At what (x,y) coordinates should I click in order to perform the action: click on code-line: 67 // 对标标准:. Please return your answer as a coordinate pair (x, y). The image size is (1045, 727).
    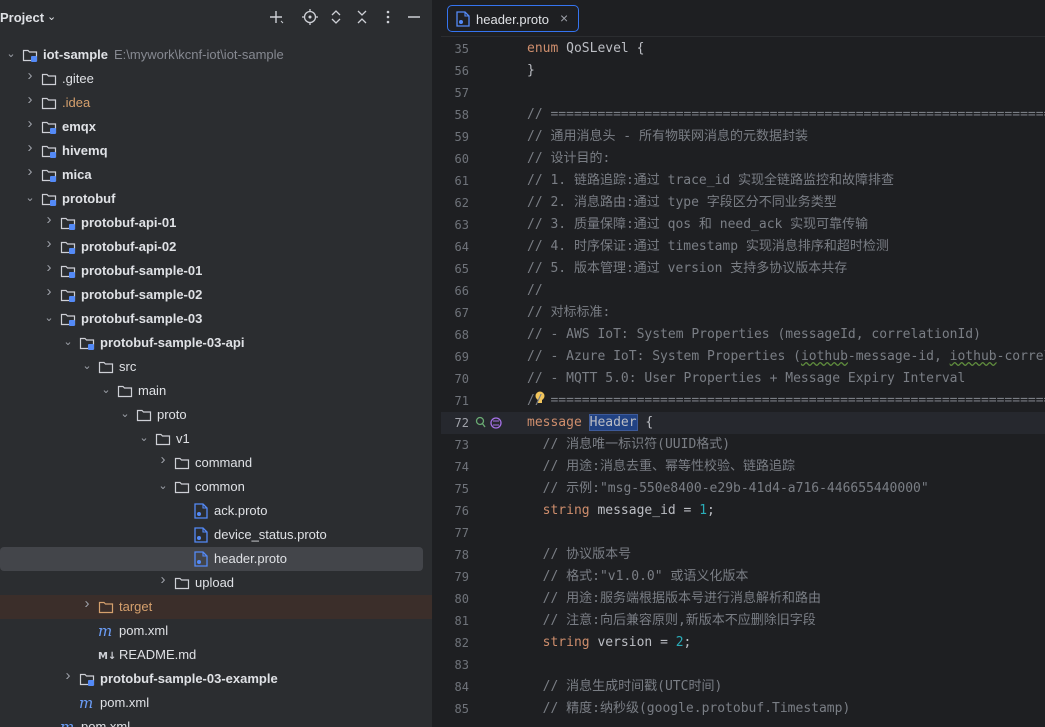
    Looking at the image, I should click on (743, 313).